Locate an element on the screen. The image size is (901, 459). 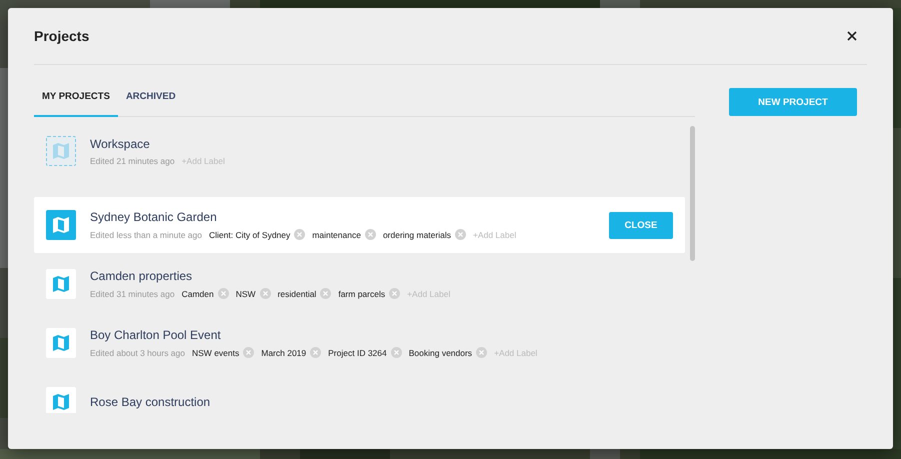
scrollbar-thumb is located at coordinates (692, 193).